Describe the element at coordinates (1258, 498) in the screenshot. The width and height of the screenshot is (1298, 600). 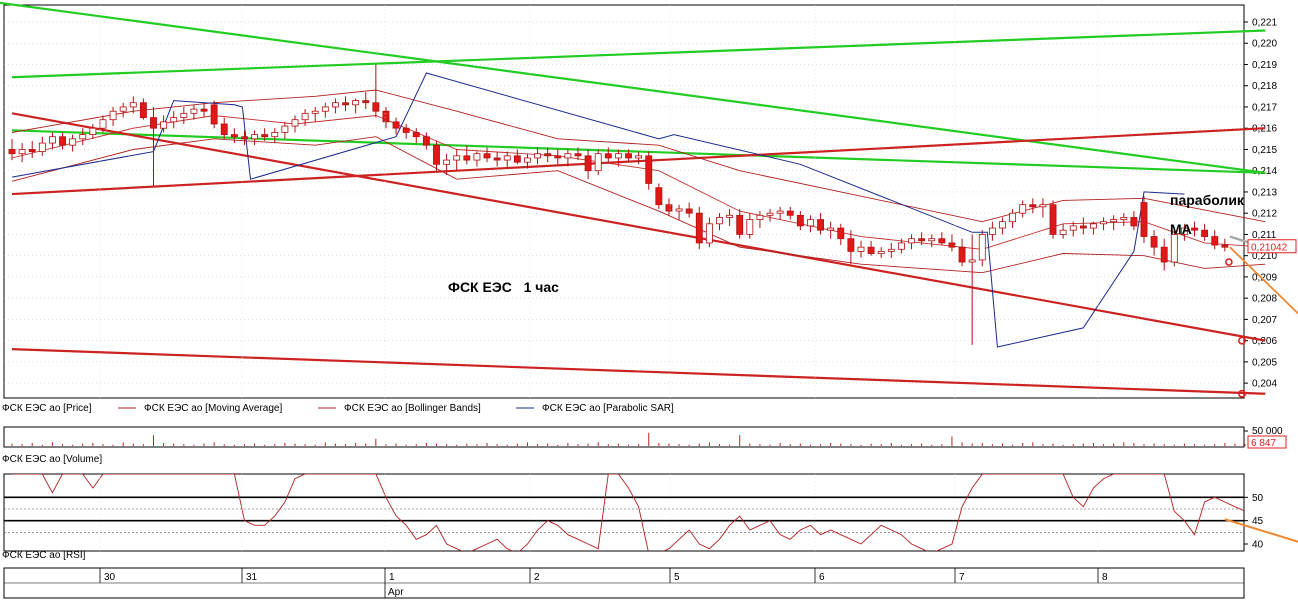
I see `rsi-tick-label: 50` at that location.